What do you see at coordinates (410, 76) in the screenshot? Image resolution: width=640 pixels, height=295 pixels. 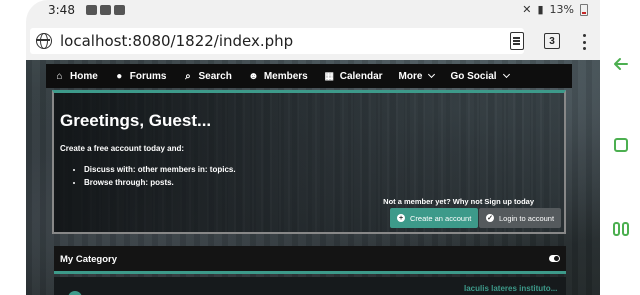 I see `nav-label: More` at bounding box center [410, 76].